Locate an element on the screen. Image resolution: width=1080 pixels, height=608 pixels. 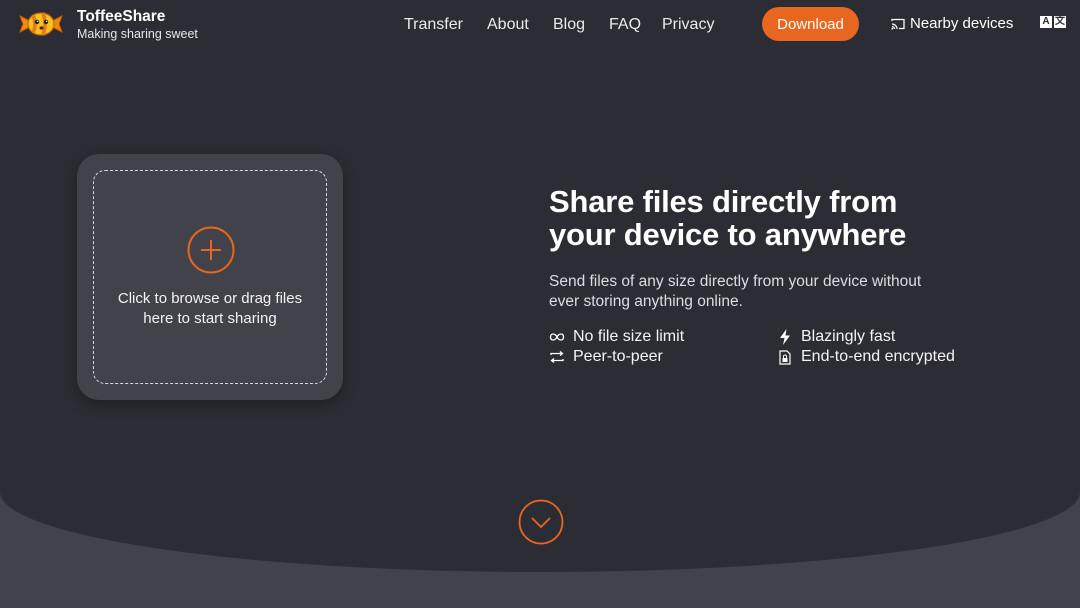
nearby-devices-link: Nearby devices is located at coordinates (952, 23).